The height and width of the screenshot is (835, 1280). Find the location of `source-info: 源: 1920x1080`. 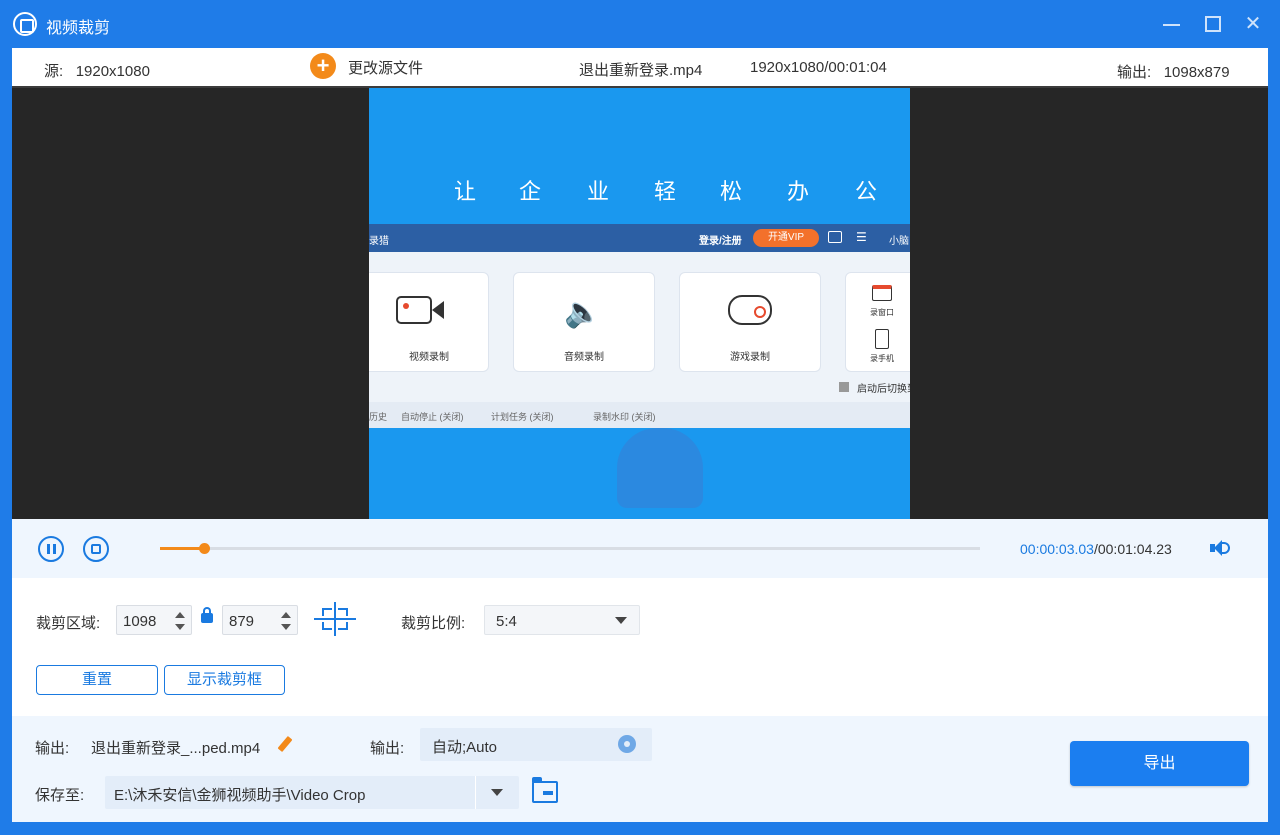

source-info: 源: 1920x1080 is located at coordinates (97, 70).